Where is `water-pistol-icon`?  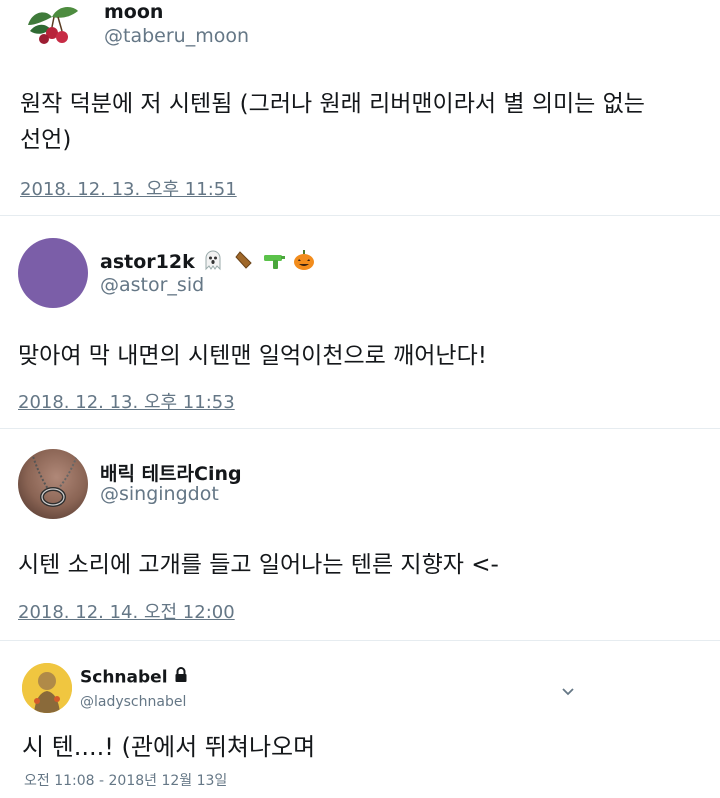
water-pistol-icon is located at coordinates (274, 262).